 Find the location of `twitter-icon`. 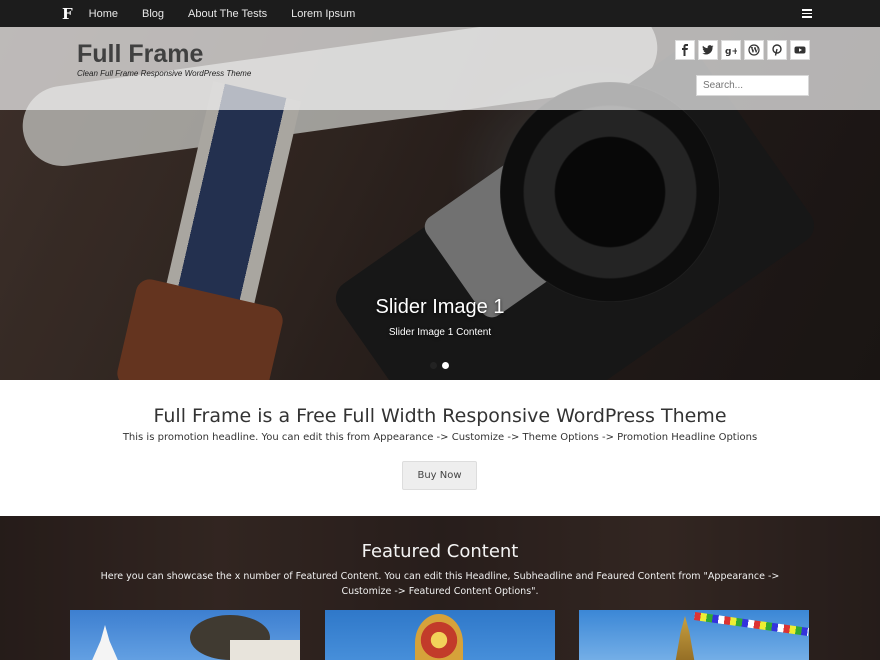

twitter-icon is located at coordinates (708, 50).